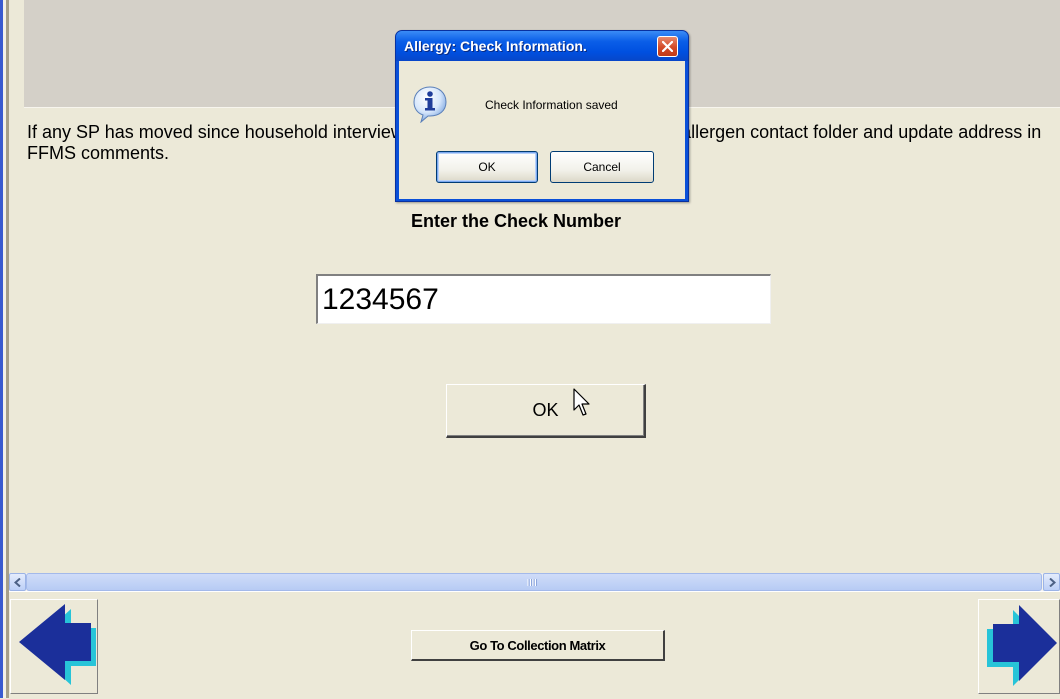 The height and width of the screenshot is (699, 1060). I want to click on forward-button, so click(1019, 646).